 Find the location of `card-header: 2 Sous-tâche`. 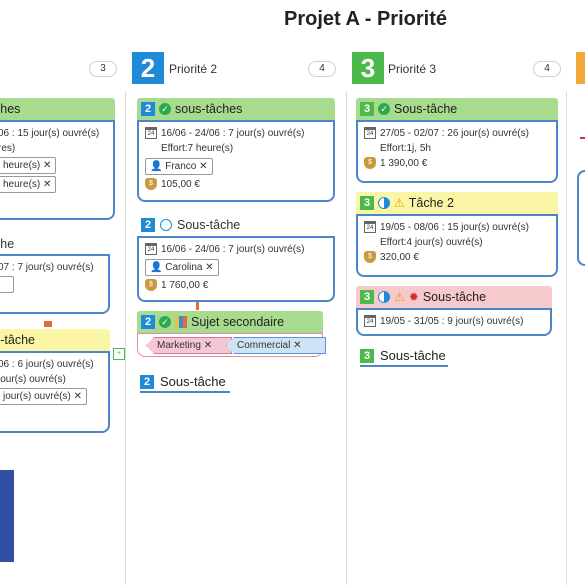

card-header: 2 Sous-tâche is located at coordinates (236, 225).